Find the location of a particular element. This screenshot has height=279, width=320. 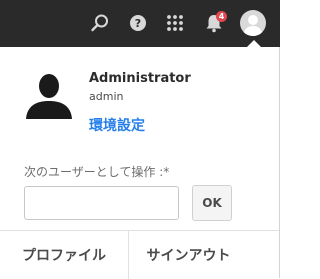

sign-out-button: サインアウト is located at coordinates (188, 255).